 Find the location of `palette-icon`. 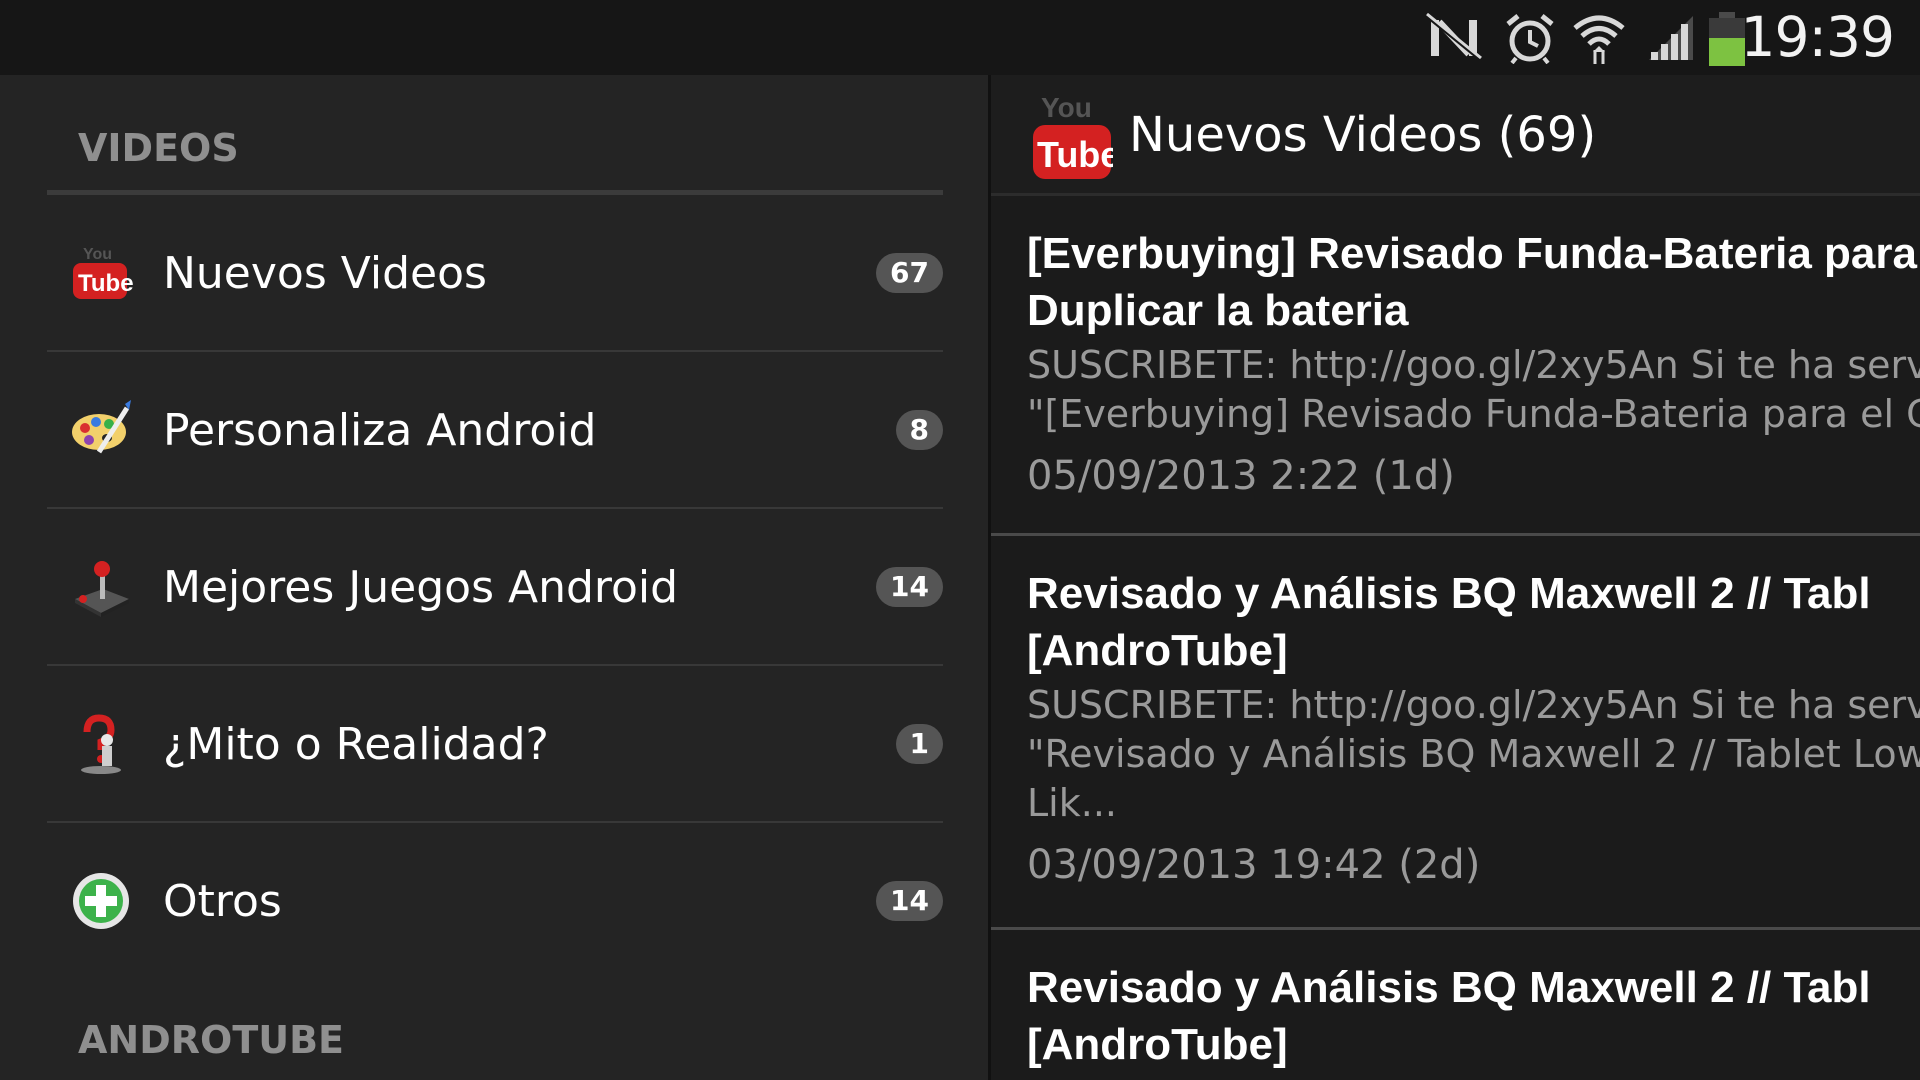

palette-icon is located at coordinates (101, 427).